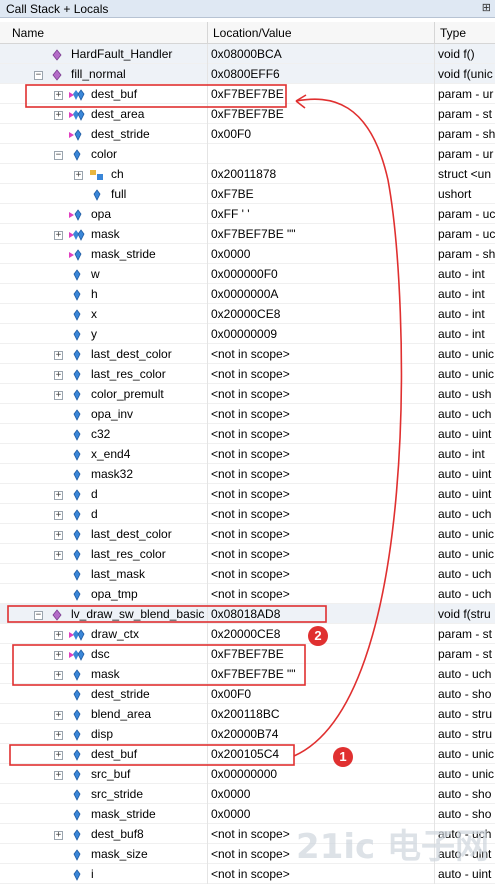  I want to click on locals-row: mask_stride 0x0000 param - sh, so click(247, 254).